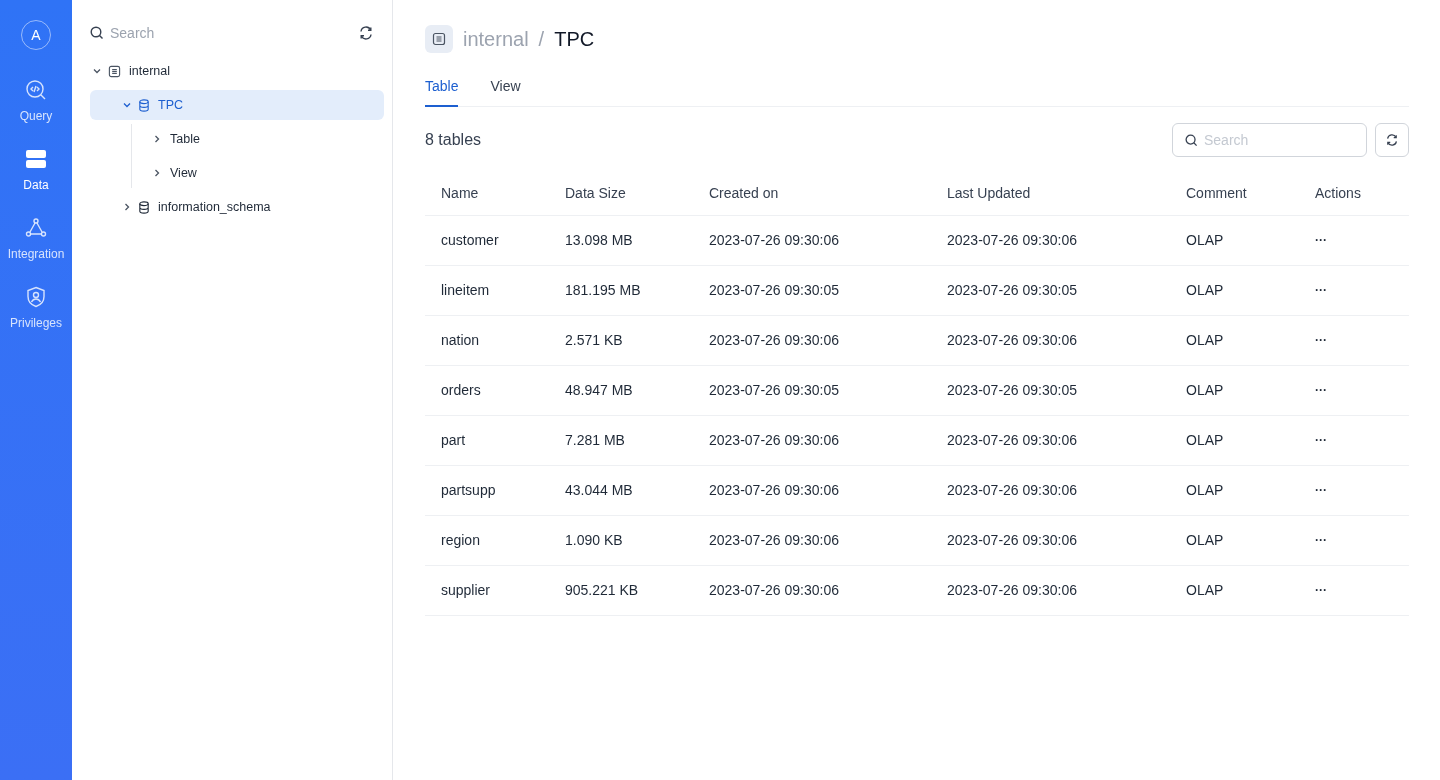 Image resolution: width=1440 pixels, height=780 pixels. What do you see at coordinates (258, 173) in the screenshot?
I see `tree-item: View` at bounding box center [258, 173].